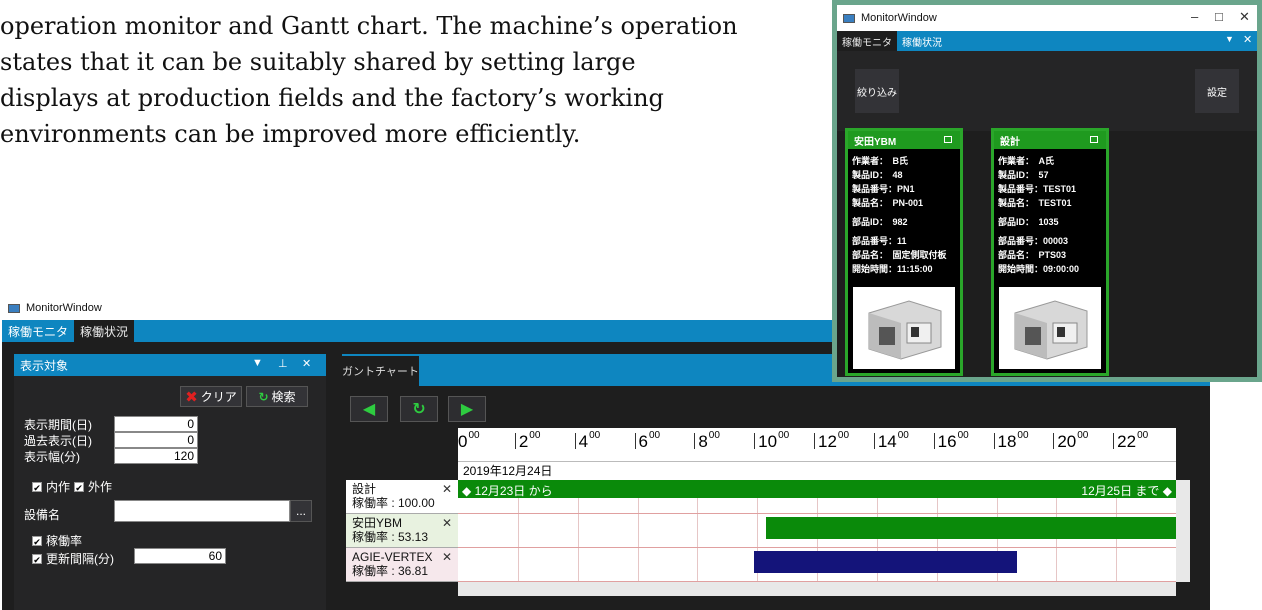 The width and height of the screenshot is (1262, 610). I want to click on refresh-button: ↻, so click(419, 409).